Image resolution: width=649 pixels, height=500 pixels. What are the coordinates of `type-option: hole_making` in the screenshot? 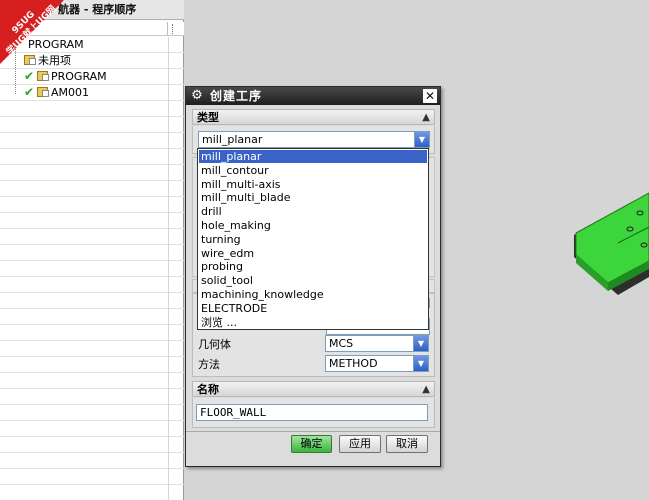 It's located at (313, 225).